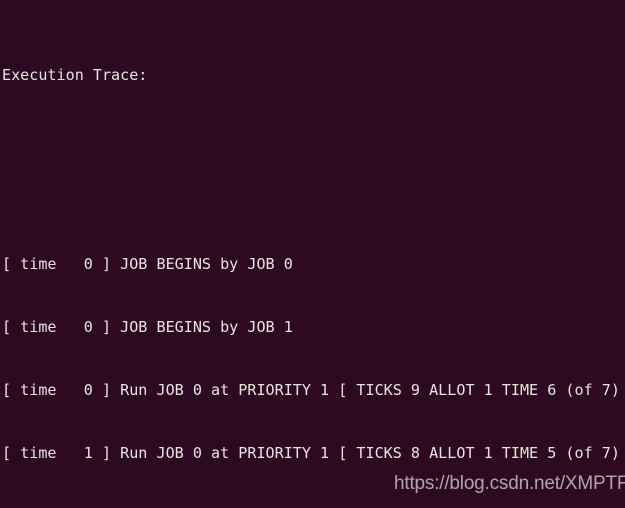  Describe the element at coordinates (147, 327) in the screenshot. I see `trace-line: [ time 0 ] JOB BEGINS by JOB 1` at that location.